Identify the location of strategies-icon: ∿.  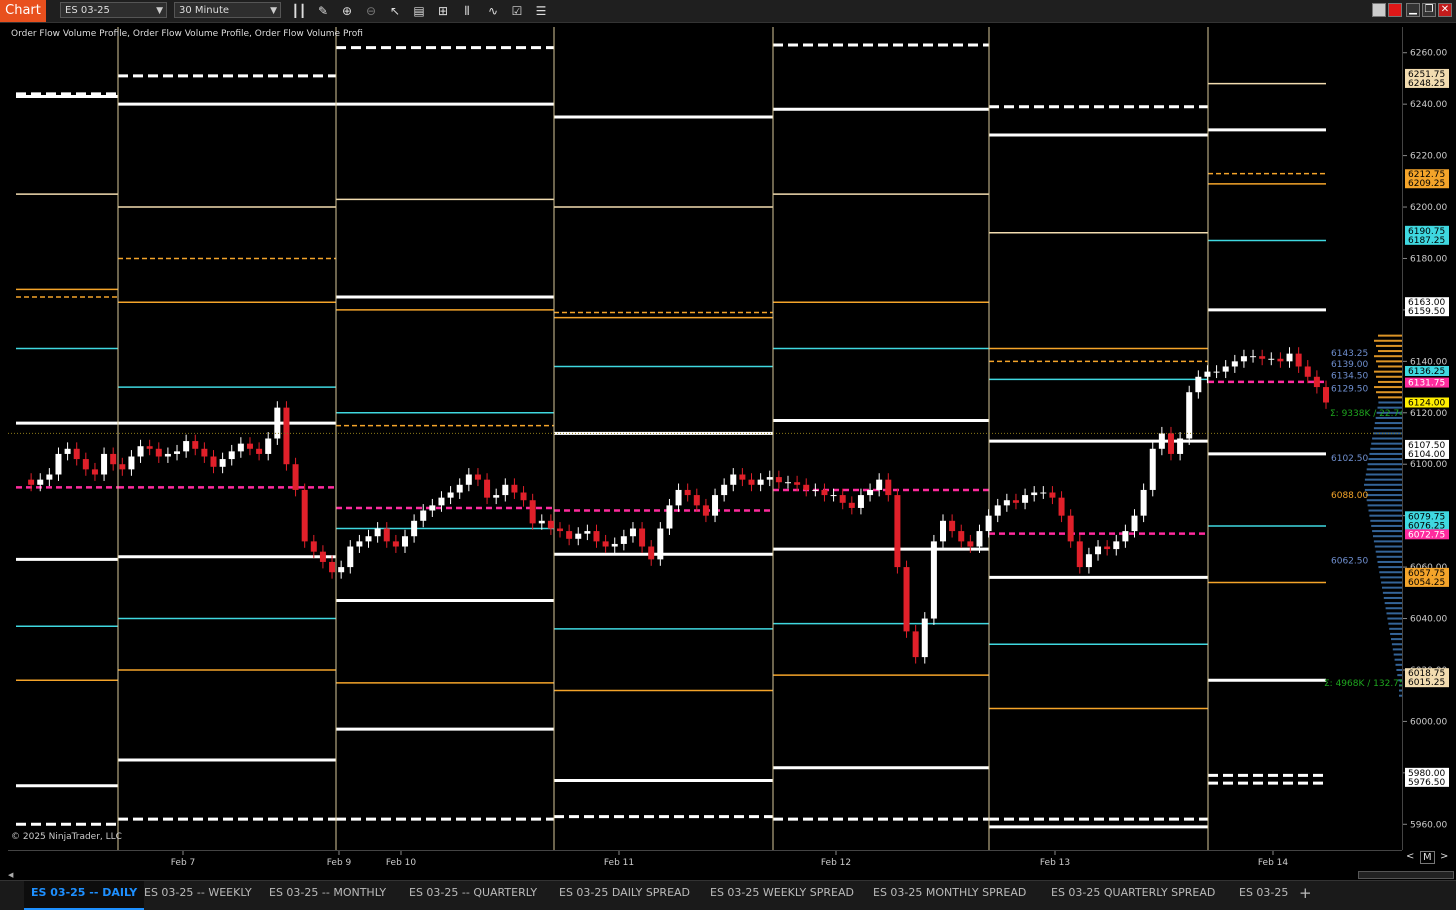
(493, 11).